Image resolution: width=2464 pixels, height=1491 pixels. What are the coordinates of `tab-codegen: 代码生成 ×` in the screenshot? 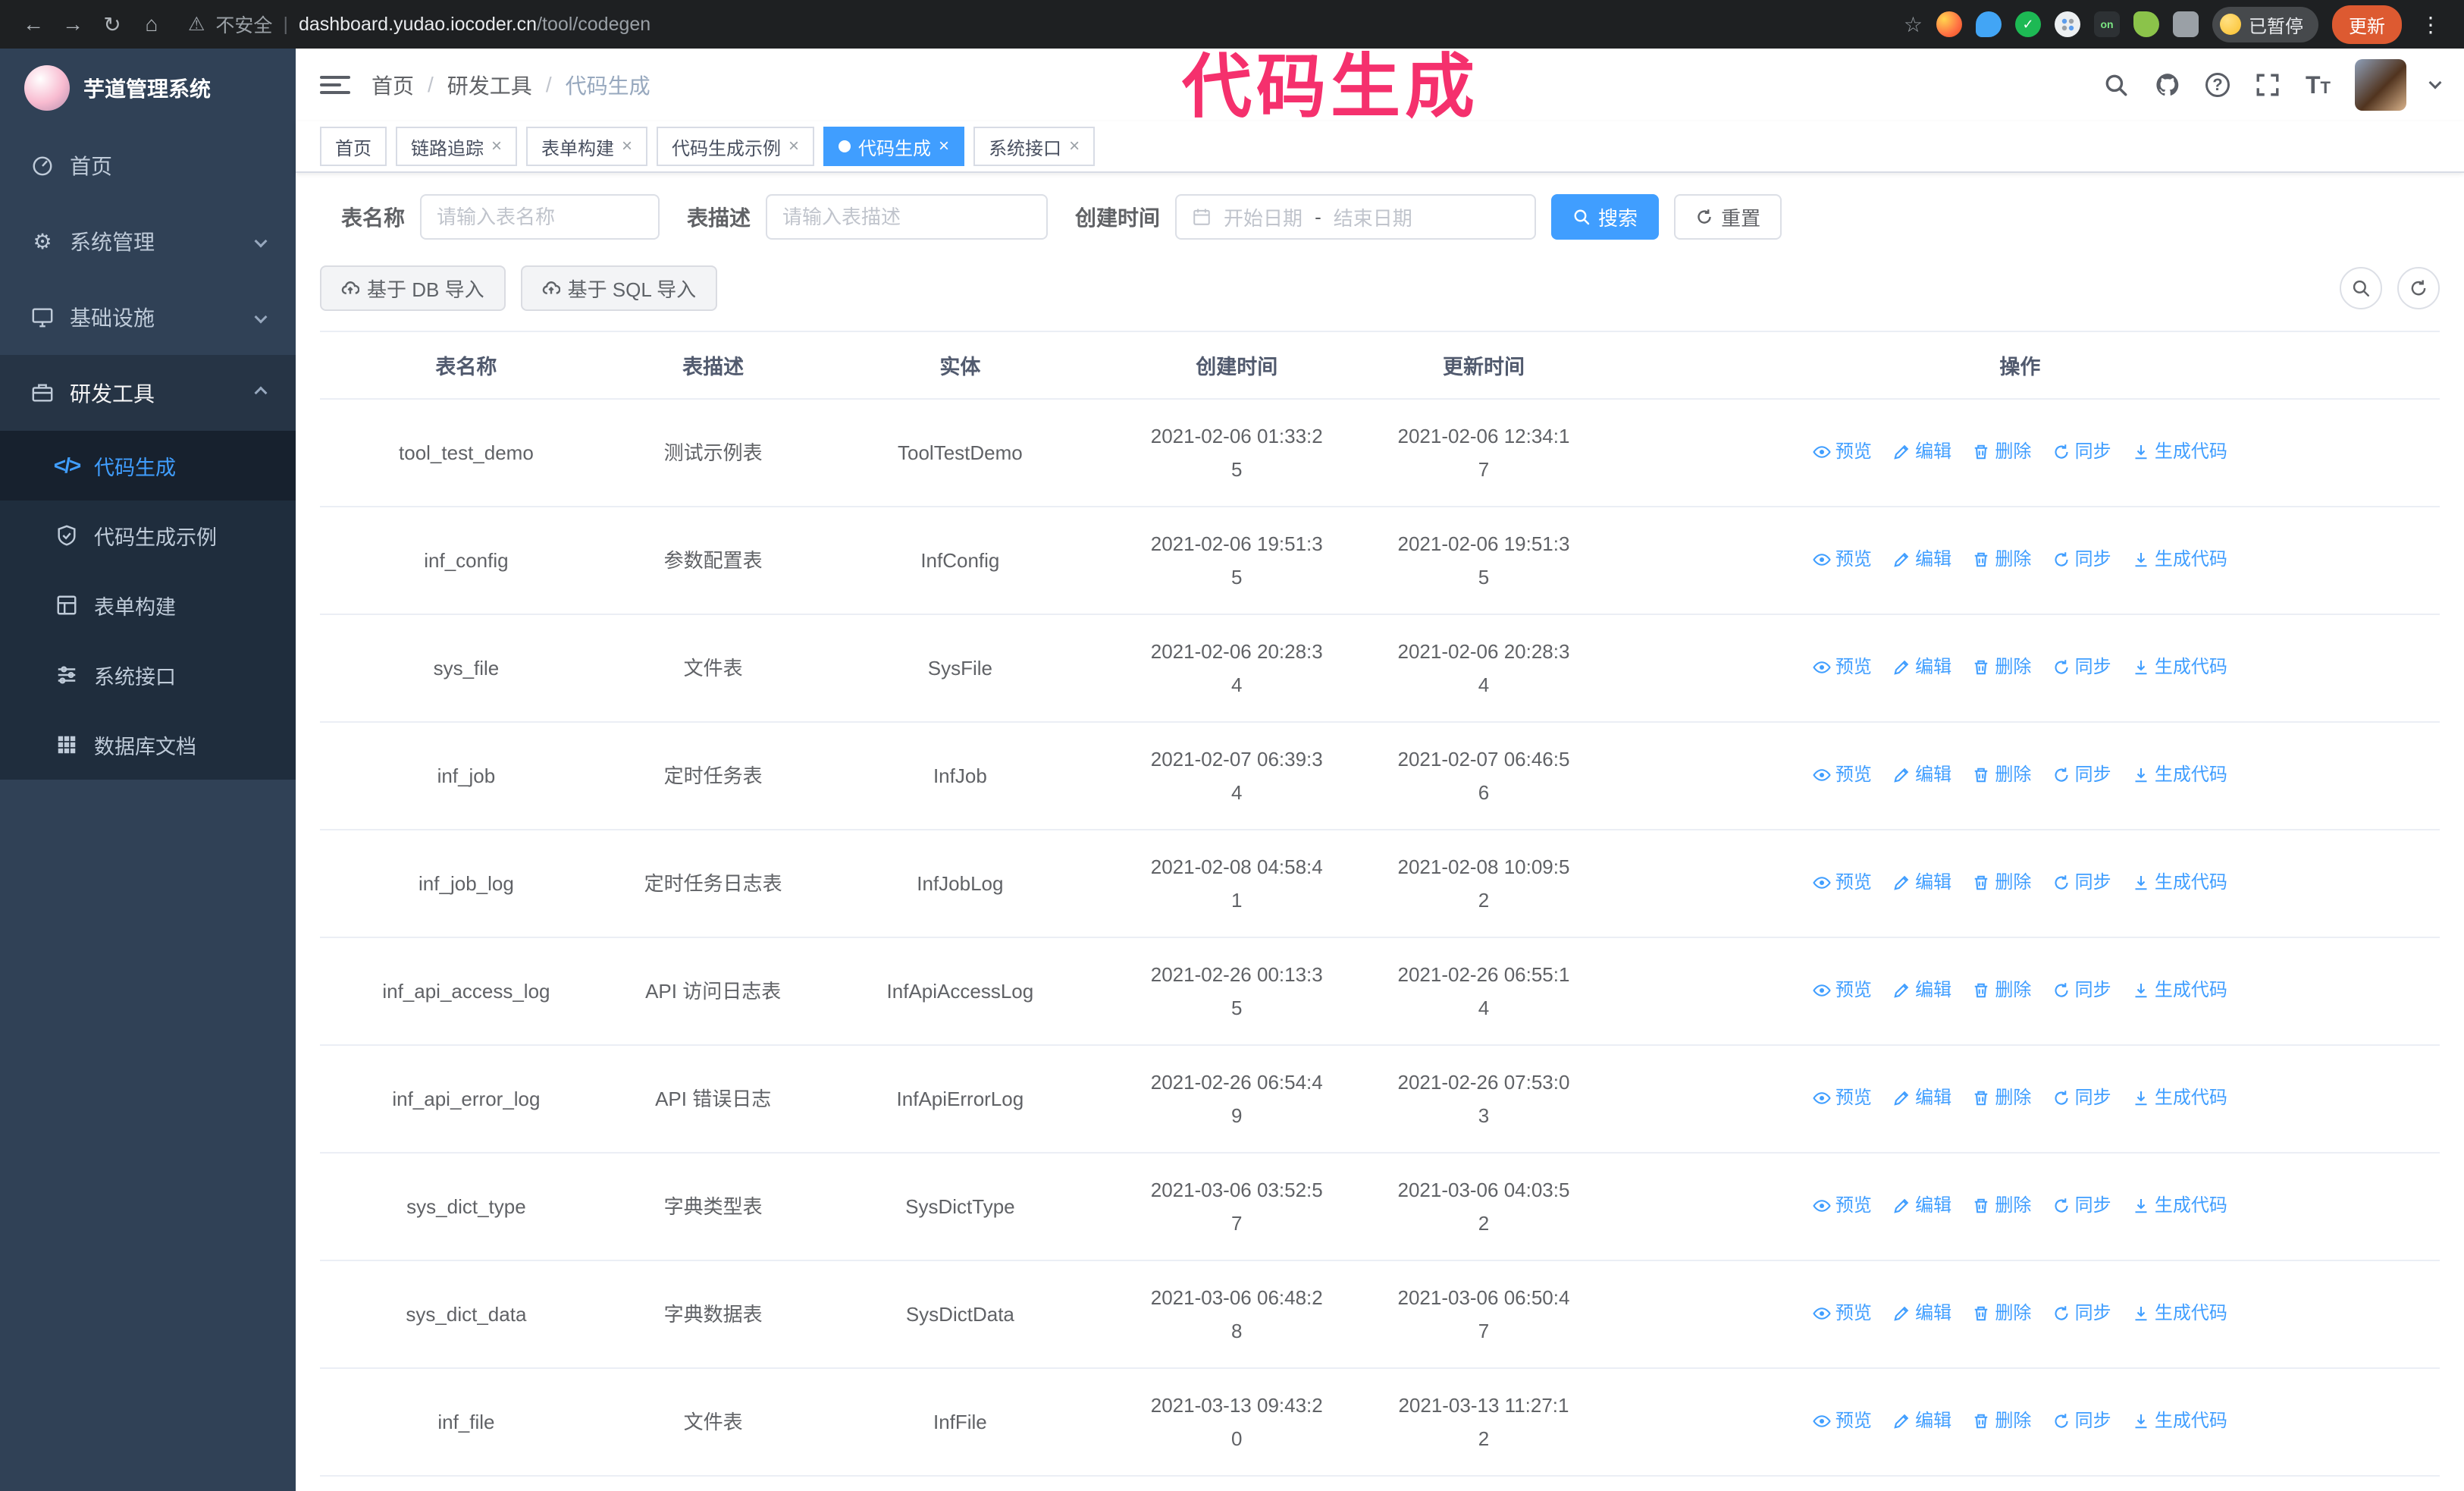 It's located at (894, 146).